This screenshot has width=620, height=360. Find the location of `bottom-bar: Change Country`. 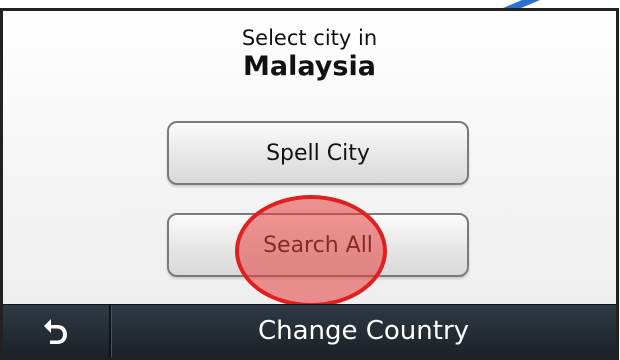

bottom-bar: Change Country is located at coordinates (309, 330).